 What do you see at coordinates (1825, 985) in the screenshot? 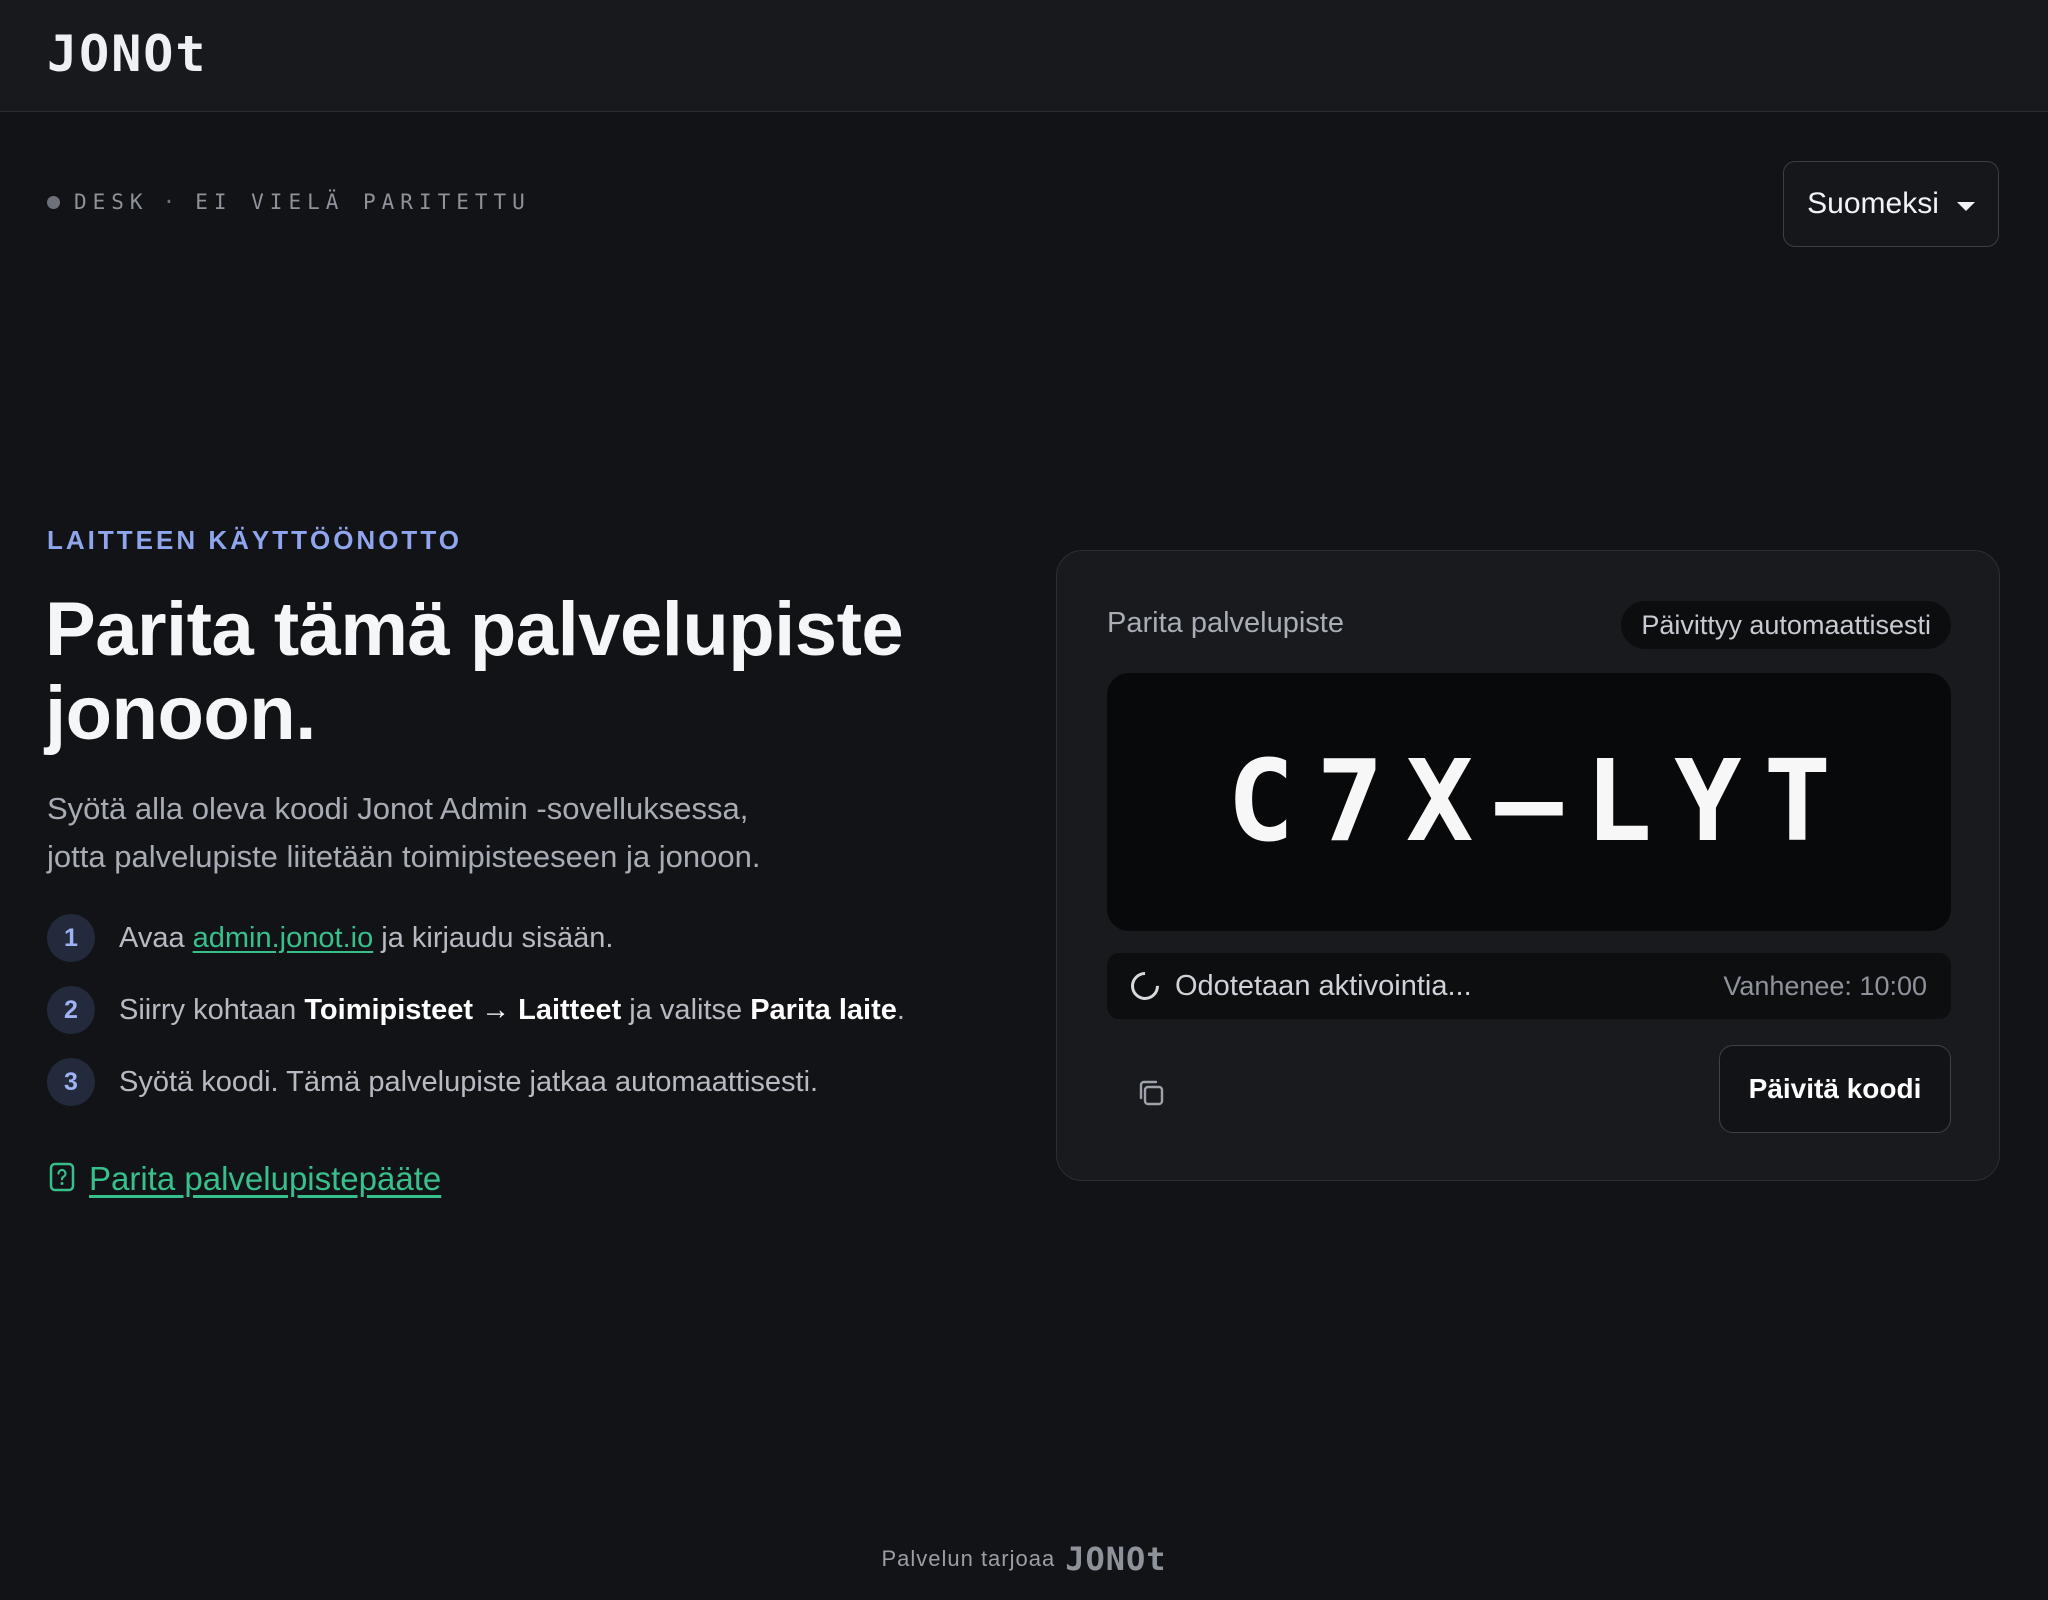
I see `expiry-timer: Vanhenee: 10:00` at bounding box center [1825, 985].